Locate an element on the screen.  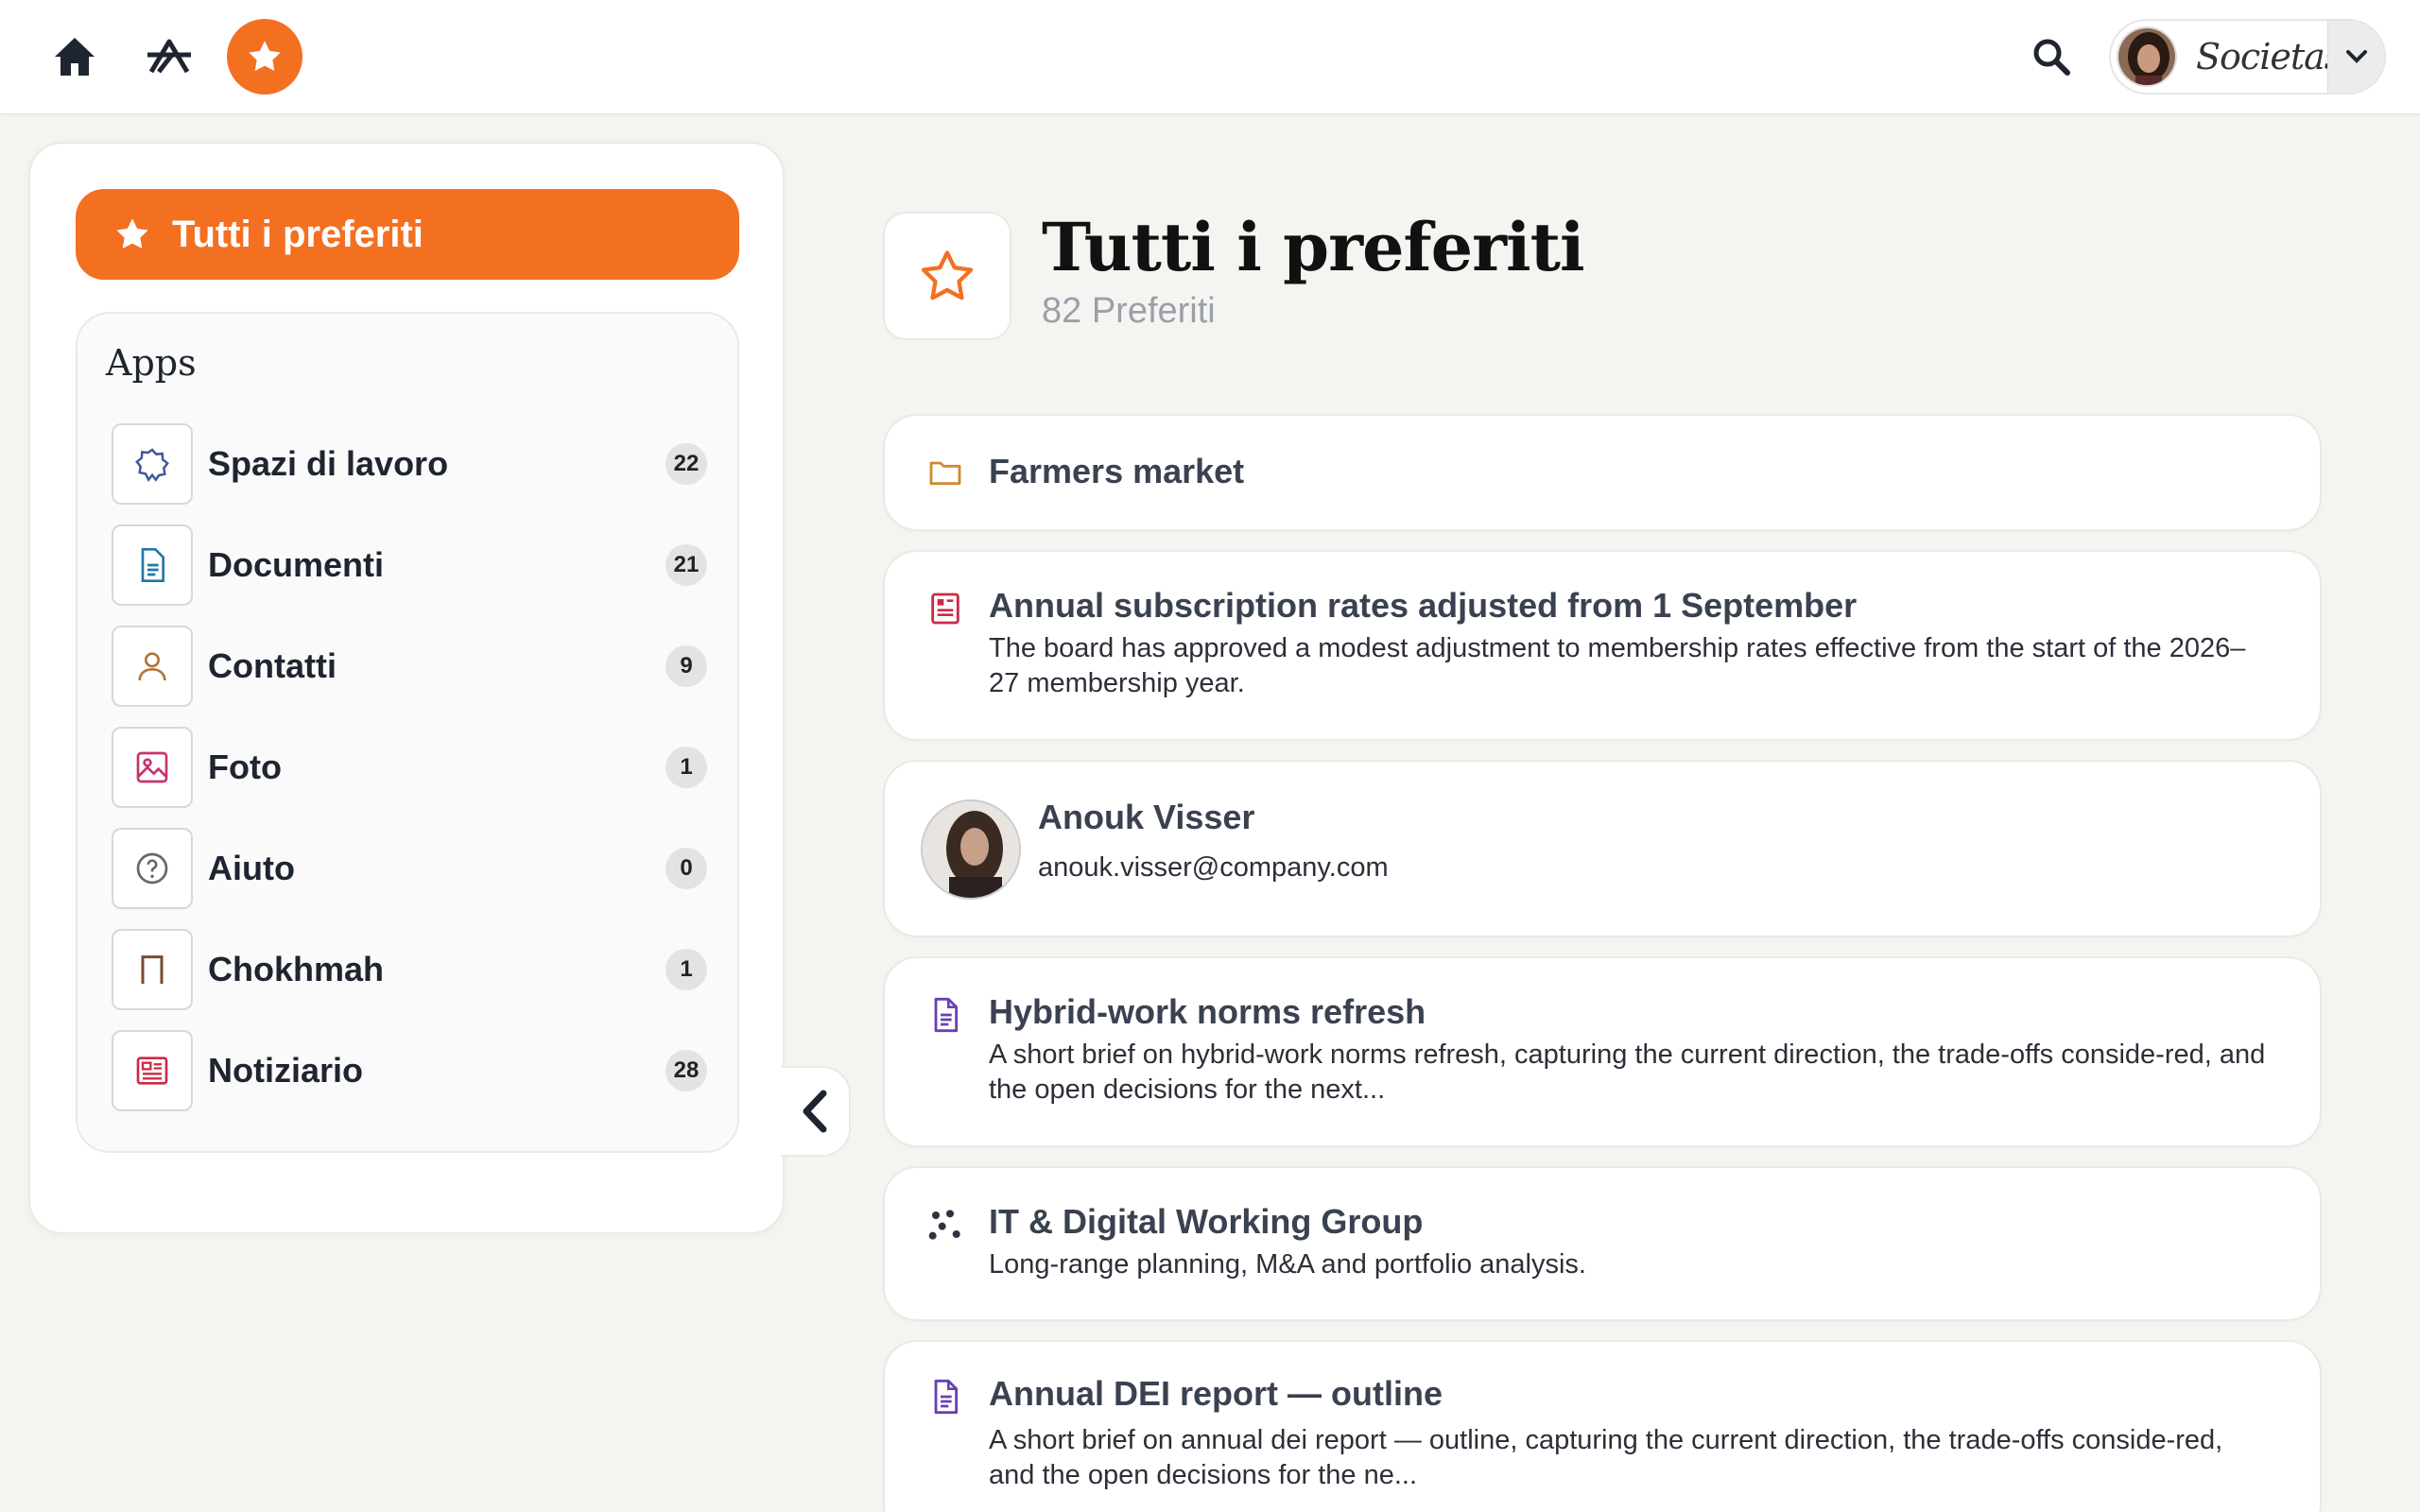
contact-name: Anouk Visser is located at coordinates (1146, 817).